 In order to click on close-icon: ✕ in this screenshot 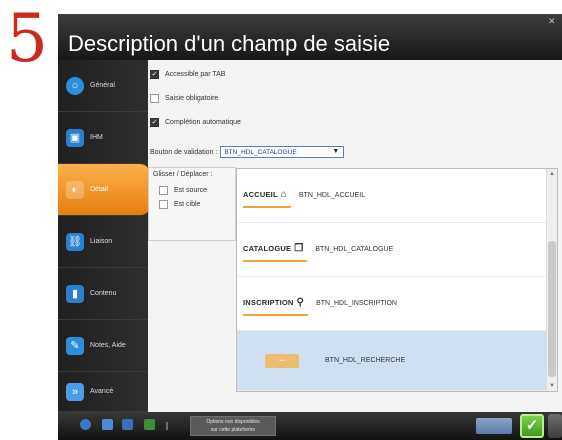, I will do `click(553, 21)`.